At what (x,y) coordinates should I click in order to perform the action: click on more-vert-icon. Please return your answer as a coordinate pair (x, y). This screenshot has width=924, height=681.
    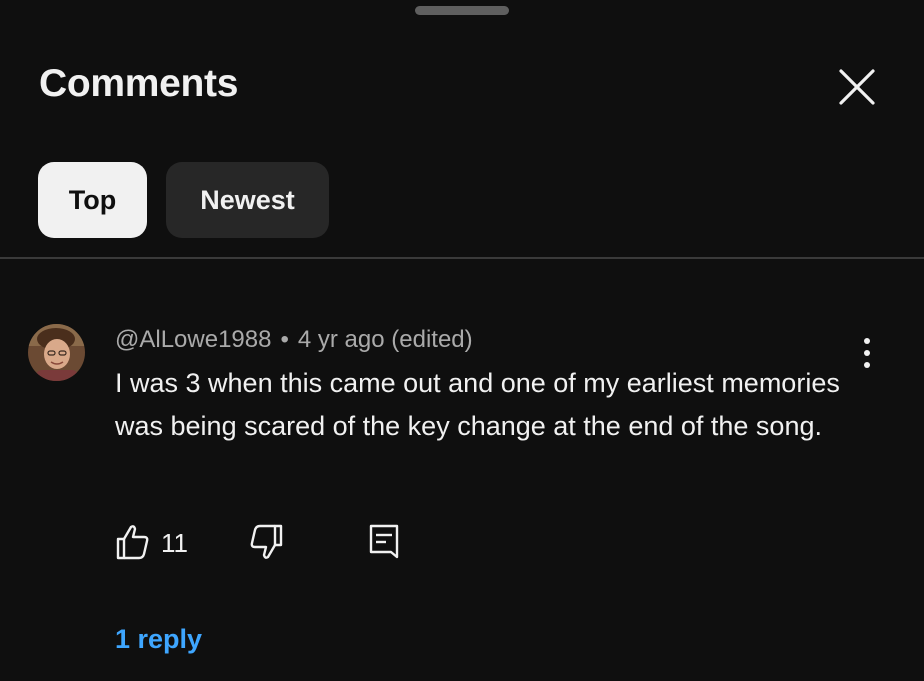
    Looking at the image, I should click on (867, 353).